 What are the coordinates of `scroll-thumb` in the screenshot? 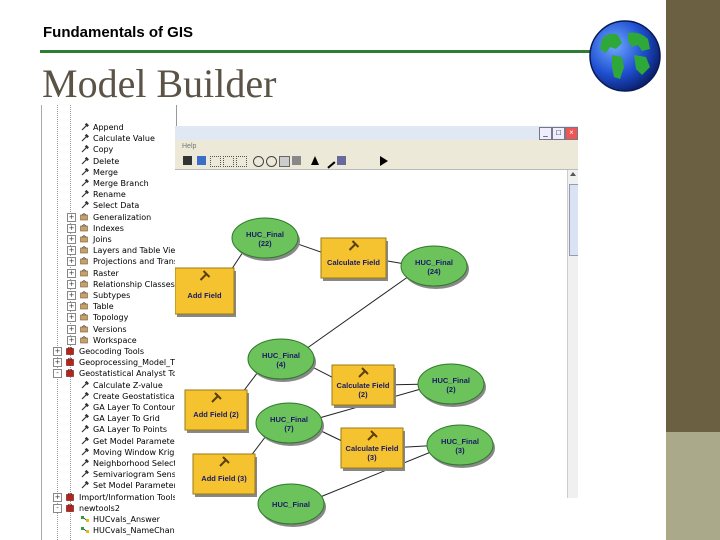 It's located at (573, 220).